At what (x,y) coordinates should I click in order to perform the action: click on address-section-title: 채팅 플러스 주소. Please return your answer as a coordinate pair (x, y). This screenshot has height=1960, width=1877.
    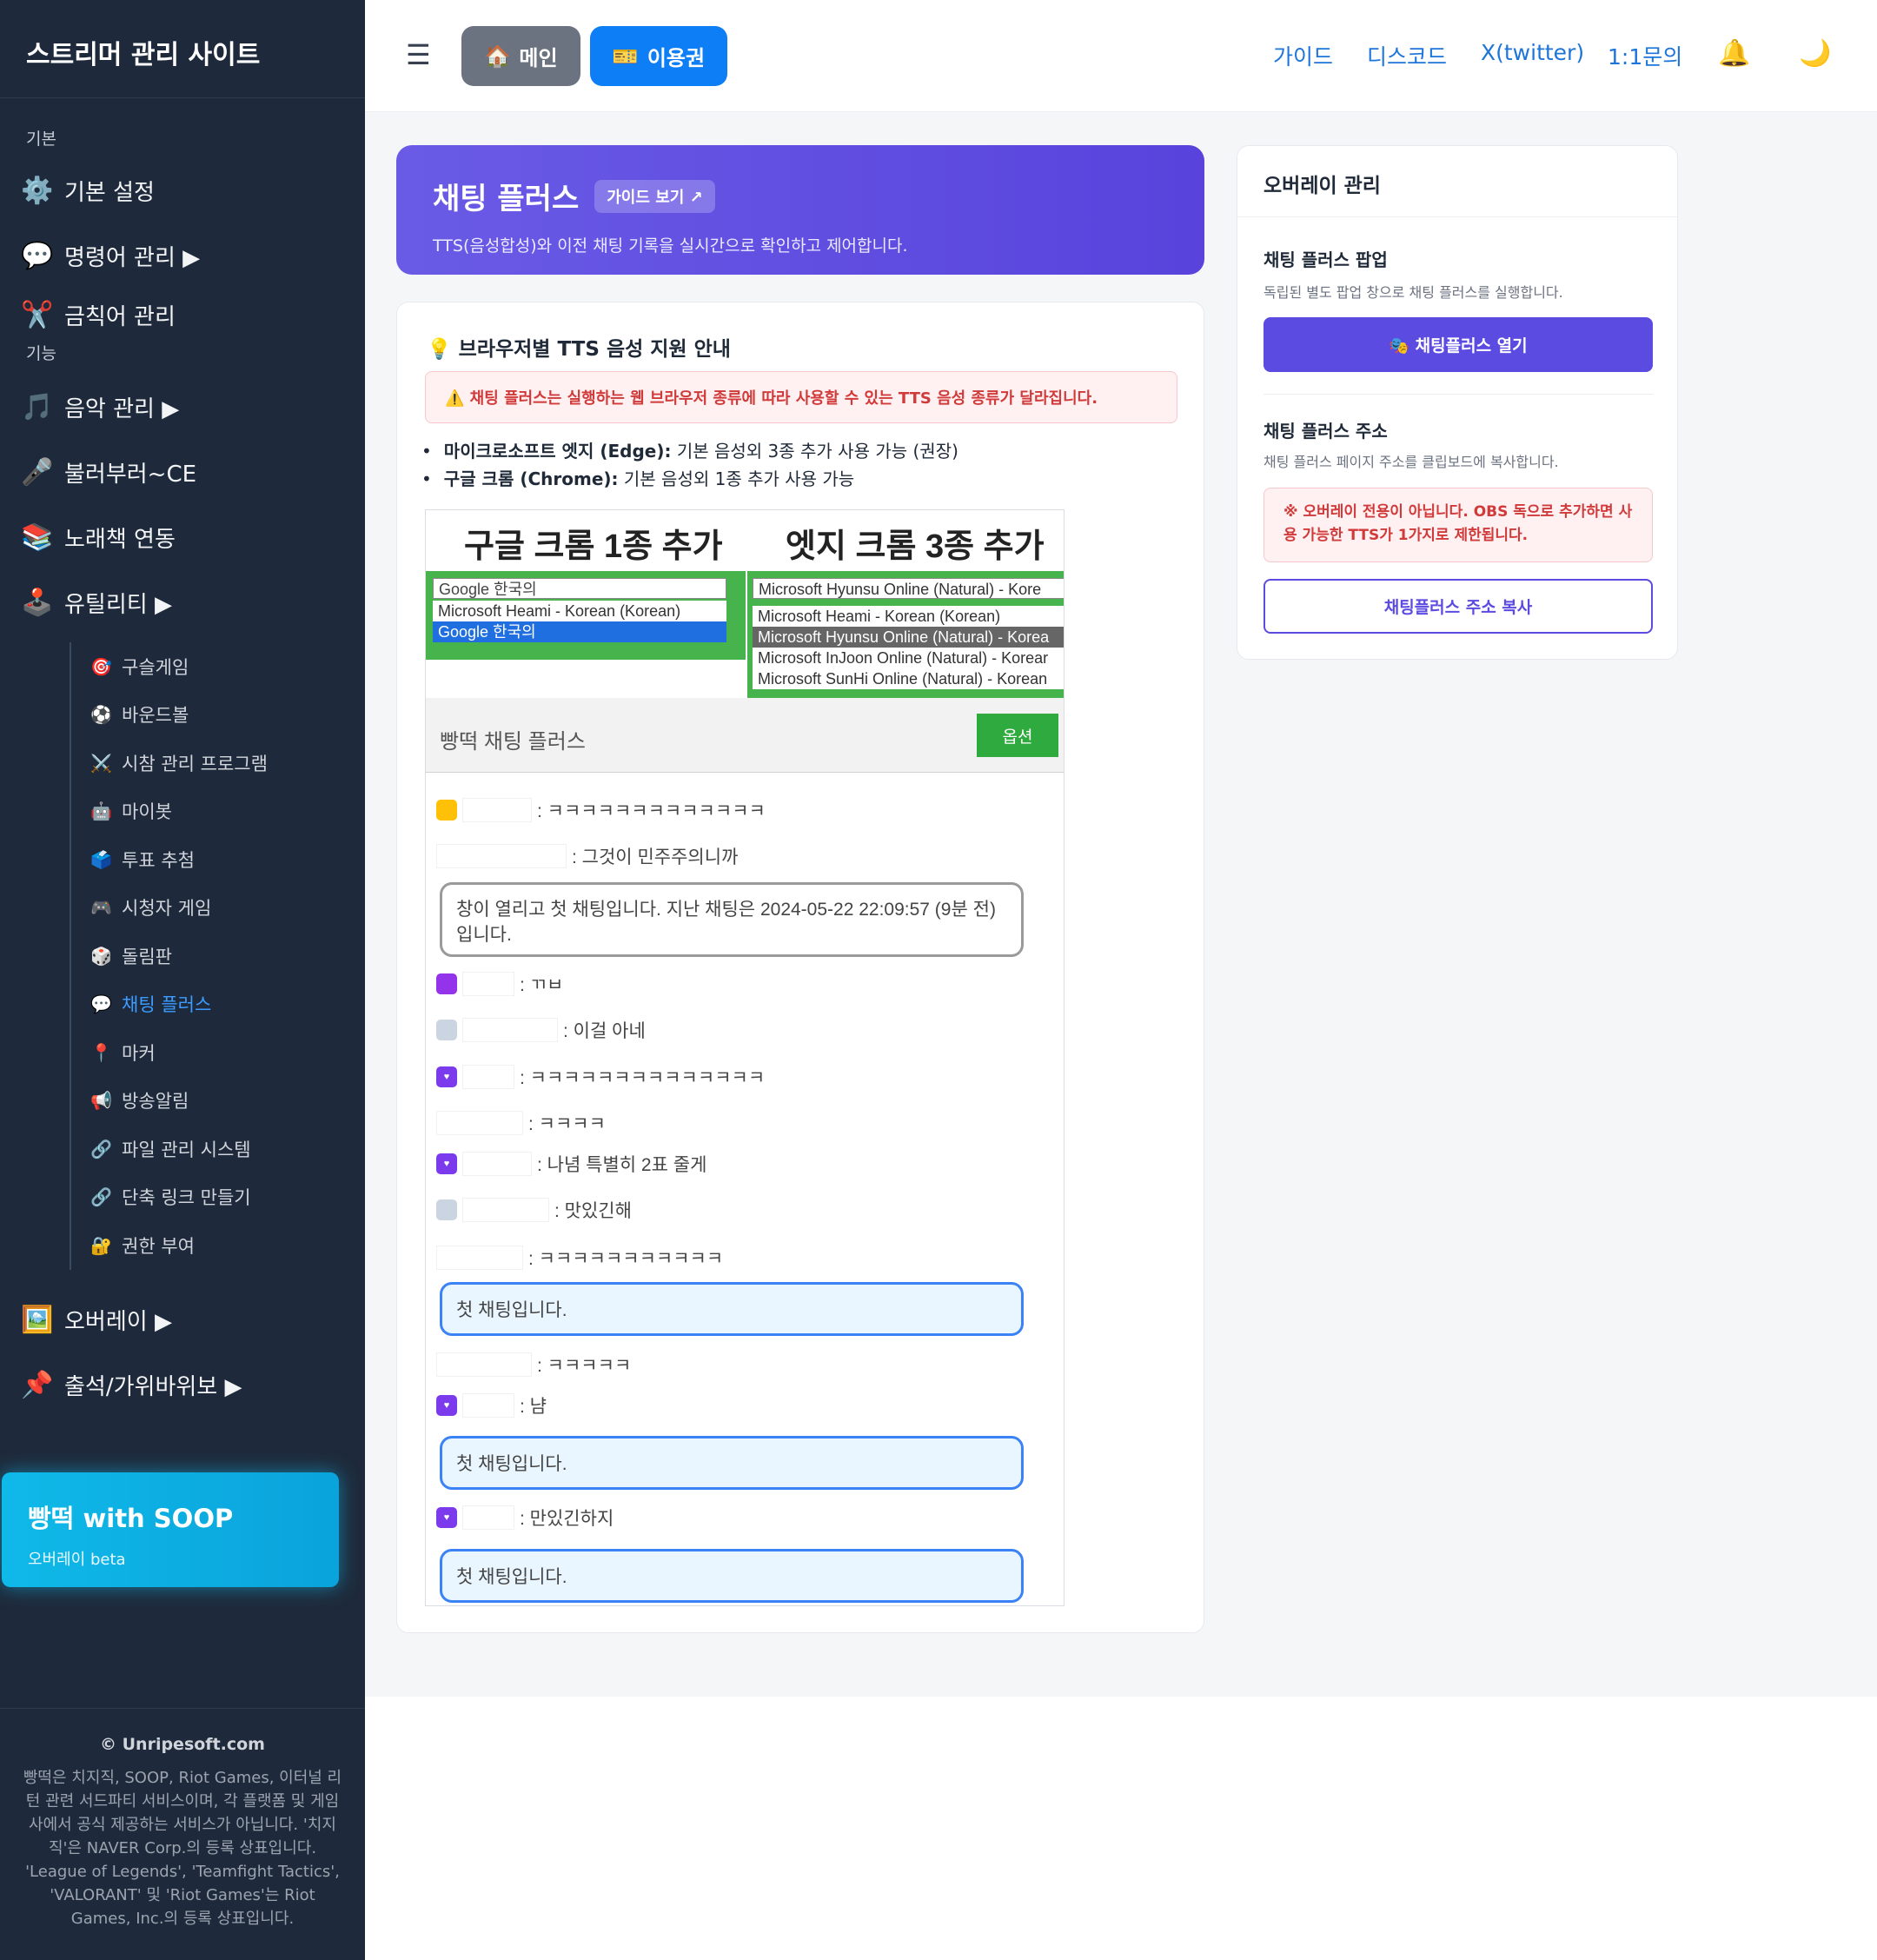
    Looking at the image, I should click on (1325, 431).